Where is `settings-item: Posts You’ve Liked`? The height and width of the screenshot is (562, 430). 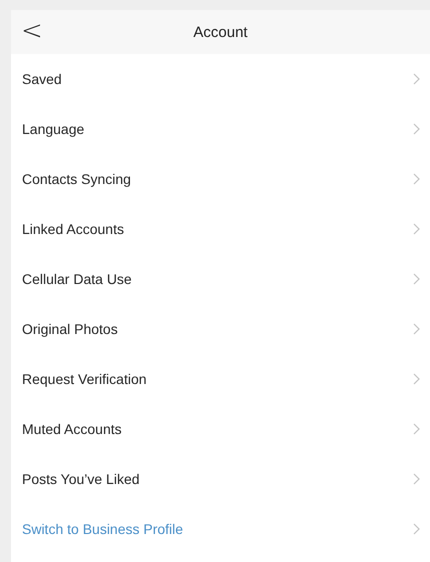 settings-item: Posts You’ve Liked is located at coordinates (220, 479).